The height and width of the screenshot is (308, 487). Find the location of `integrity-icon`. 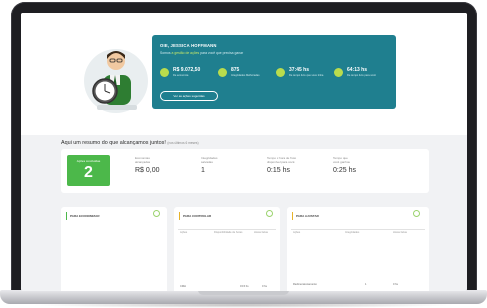

integrity-icon is located at coordinates (222, 72).